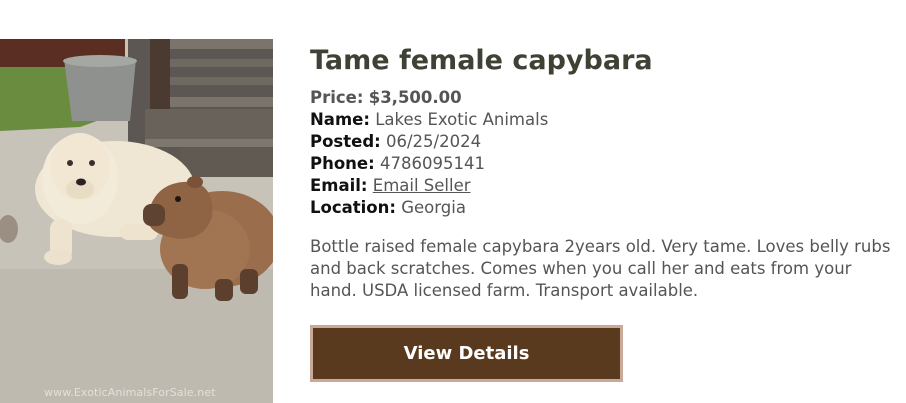  I want to click on email-seller-link: Email Seller, so click(422, 185).